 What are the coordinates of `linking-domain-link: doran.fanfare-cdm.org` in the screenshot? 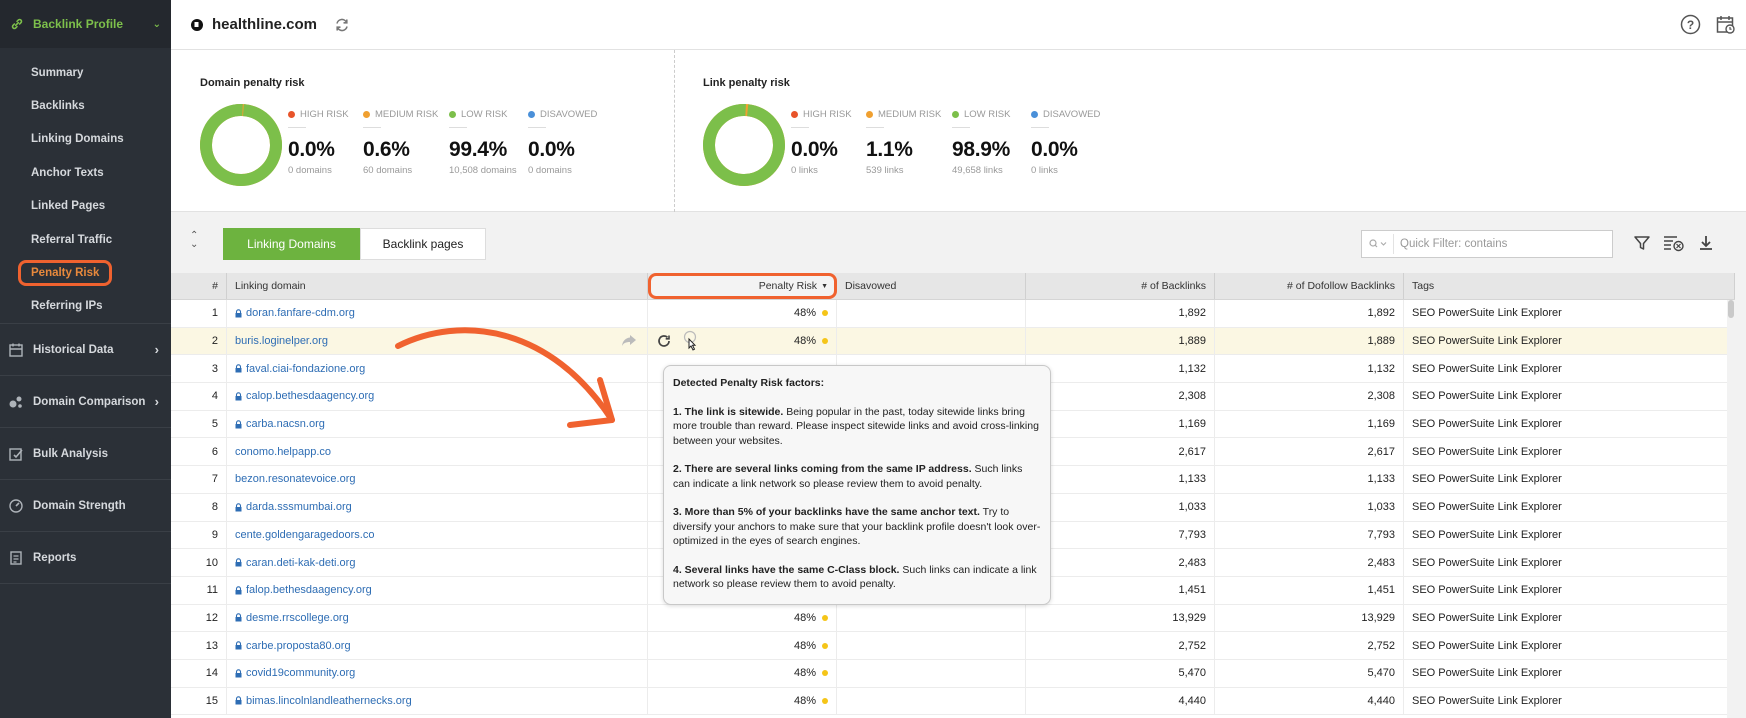 It's located at (300, 313).